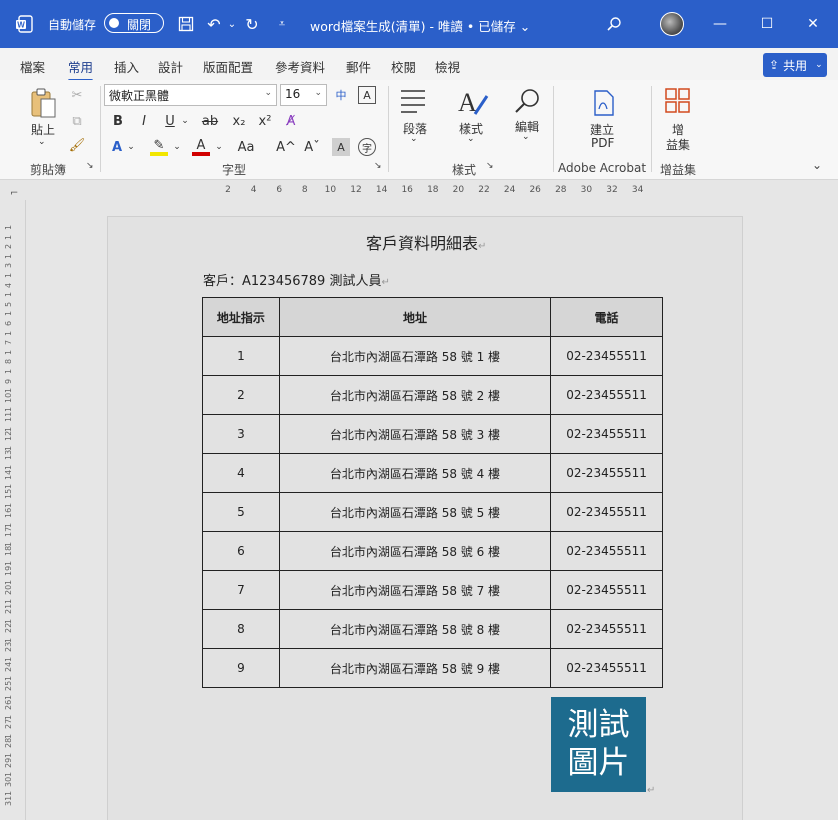 The width and height of the screenshot is (838, 820). Describe the element at coordinates (300, 66) in the screenshot. I see `tab-references: 參考資料` at that location.